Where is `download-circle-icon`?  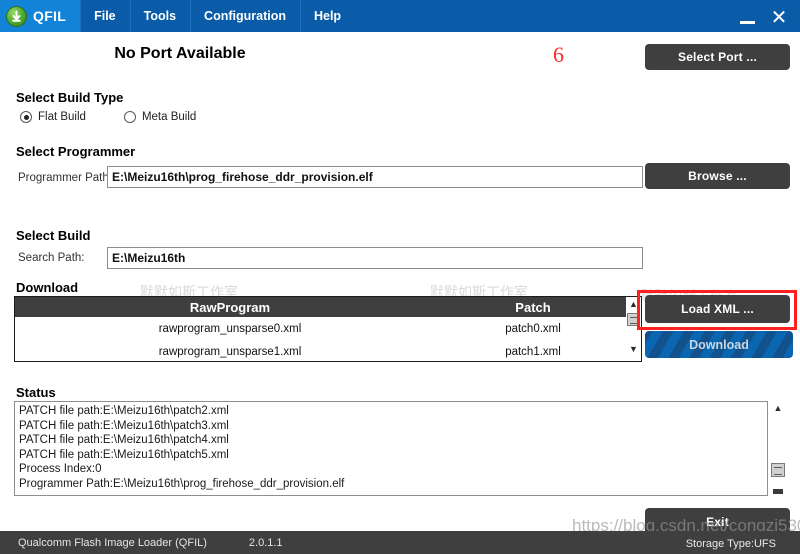 download-circle-icon is located at coordinates (16, 16).